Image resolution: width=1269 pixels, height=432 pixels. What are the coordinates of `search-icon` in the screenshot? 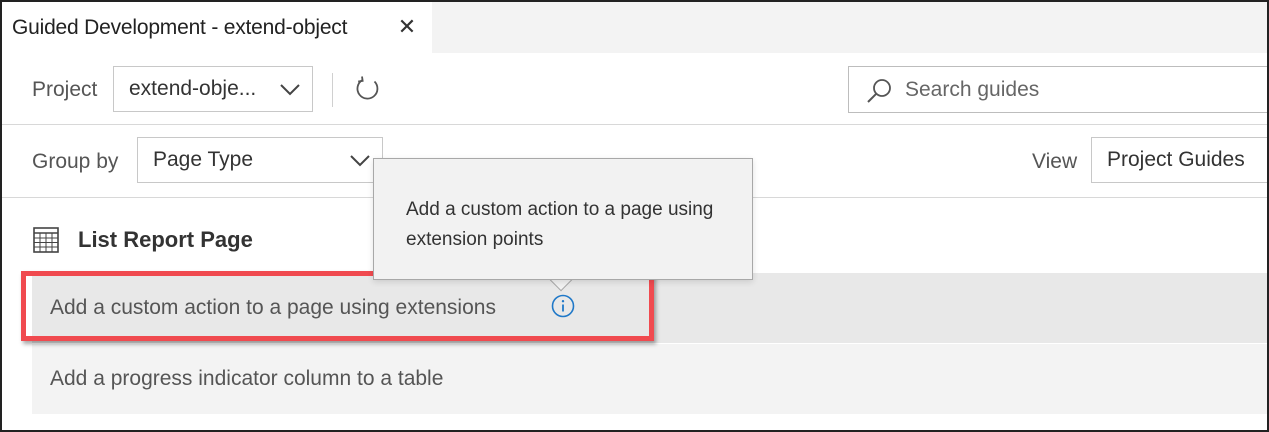 It's located at (879, 91).